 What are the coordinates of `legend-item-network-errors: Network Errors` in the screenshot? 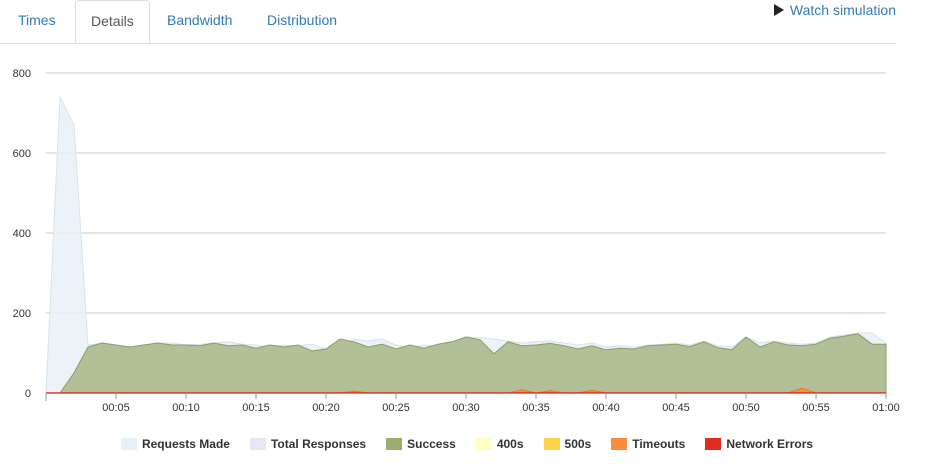 It's located at (759, 444).